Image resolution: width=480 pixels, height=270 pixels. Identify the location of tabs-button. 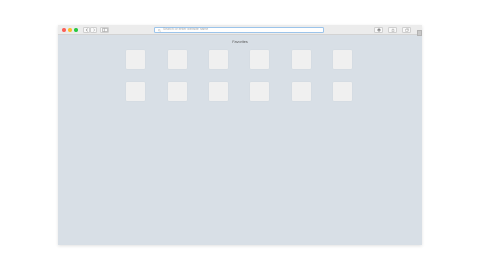
(406, 30).